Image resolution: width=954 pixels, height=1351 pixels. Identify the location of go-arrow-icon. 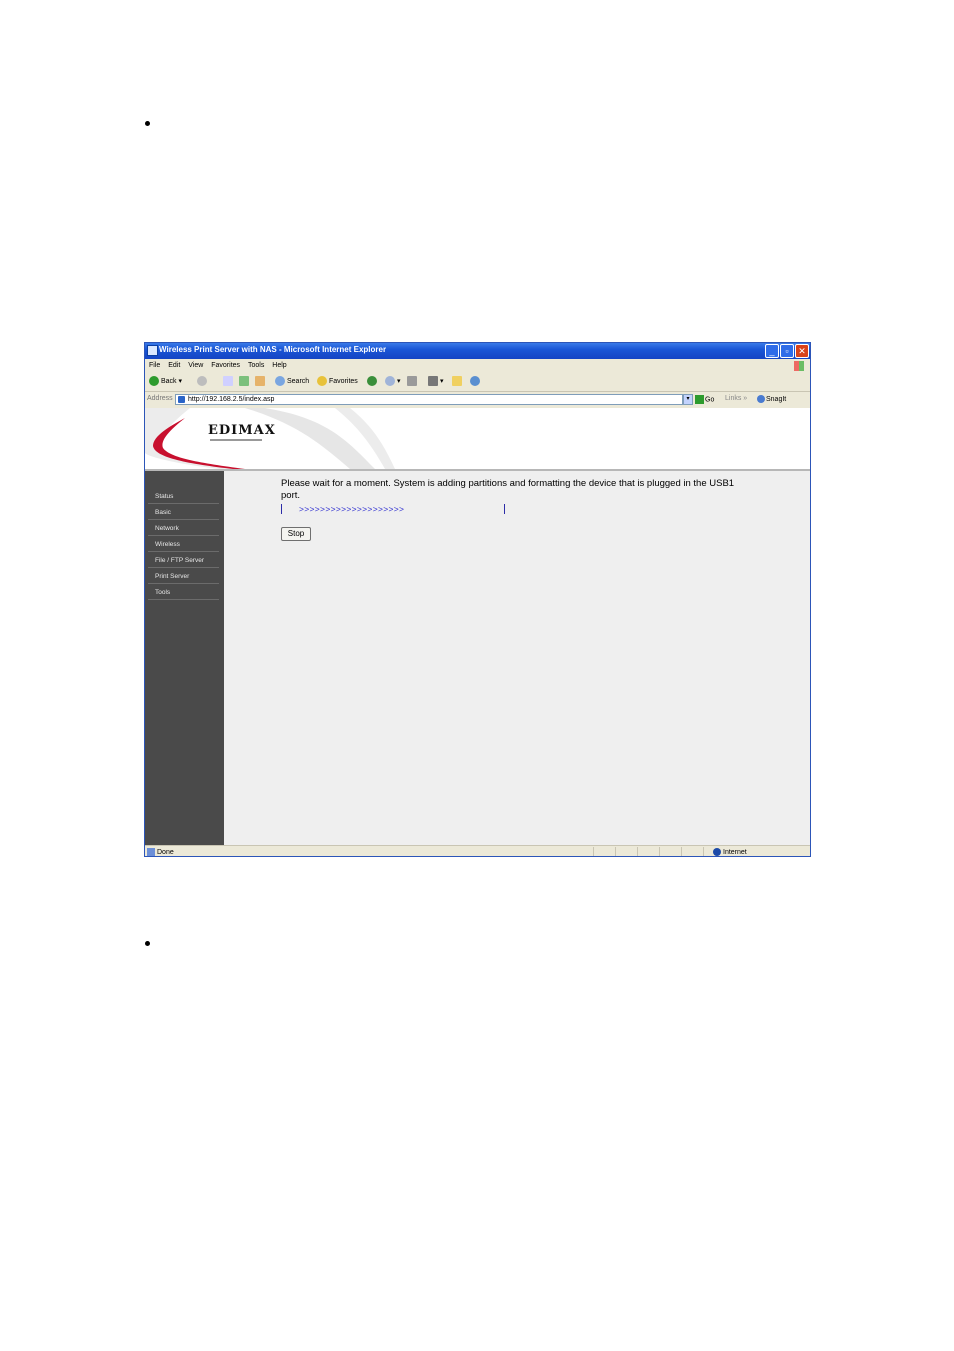
(699, 399).